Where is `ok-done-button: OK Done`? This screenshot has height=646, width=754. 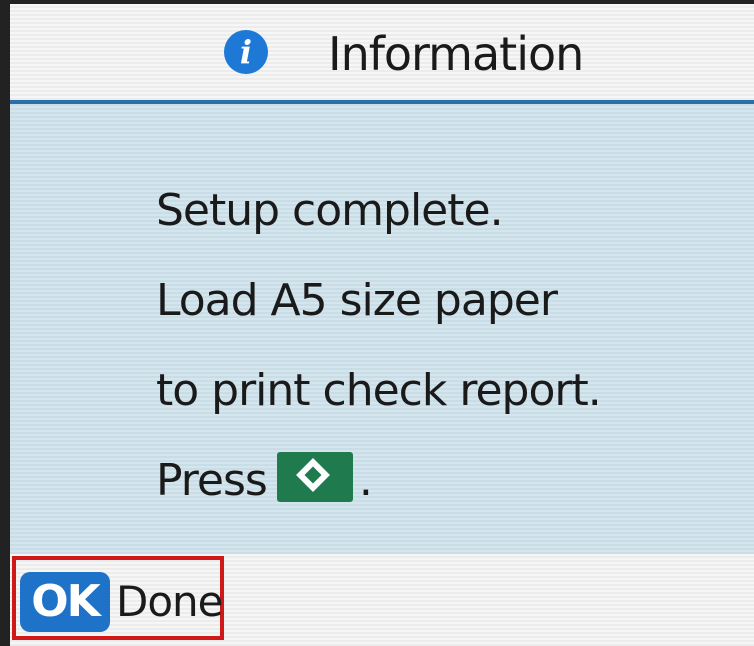
ok-done-button: OK Done is located at coordinates (118, 598).